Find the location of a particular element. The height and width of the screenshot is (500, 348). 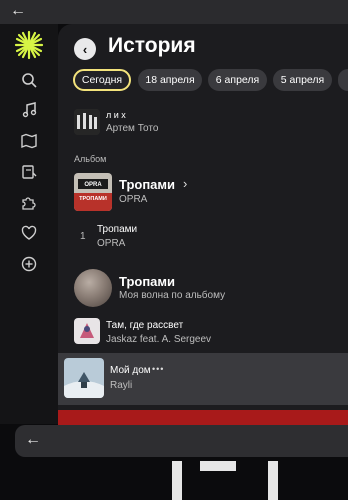

album-cover: OPRA ТРОПАМИ is located at coordinates (93, 192).